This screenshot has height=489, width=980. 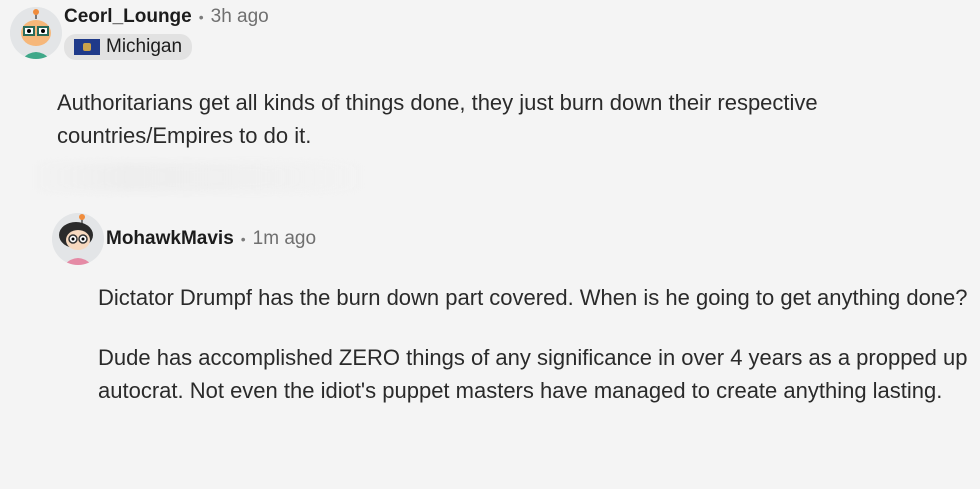 I want to click on username: MohawkMavis, so click(x=170, y=239).